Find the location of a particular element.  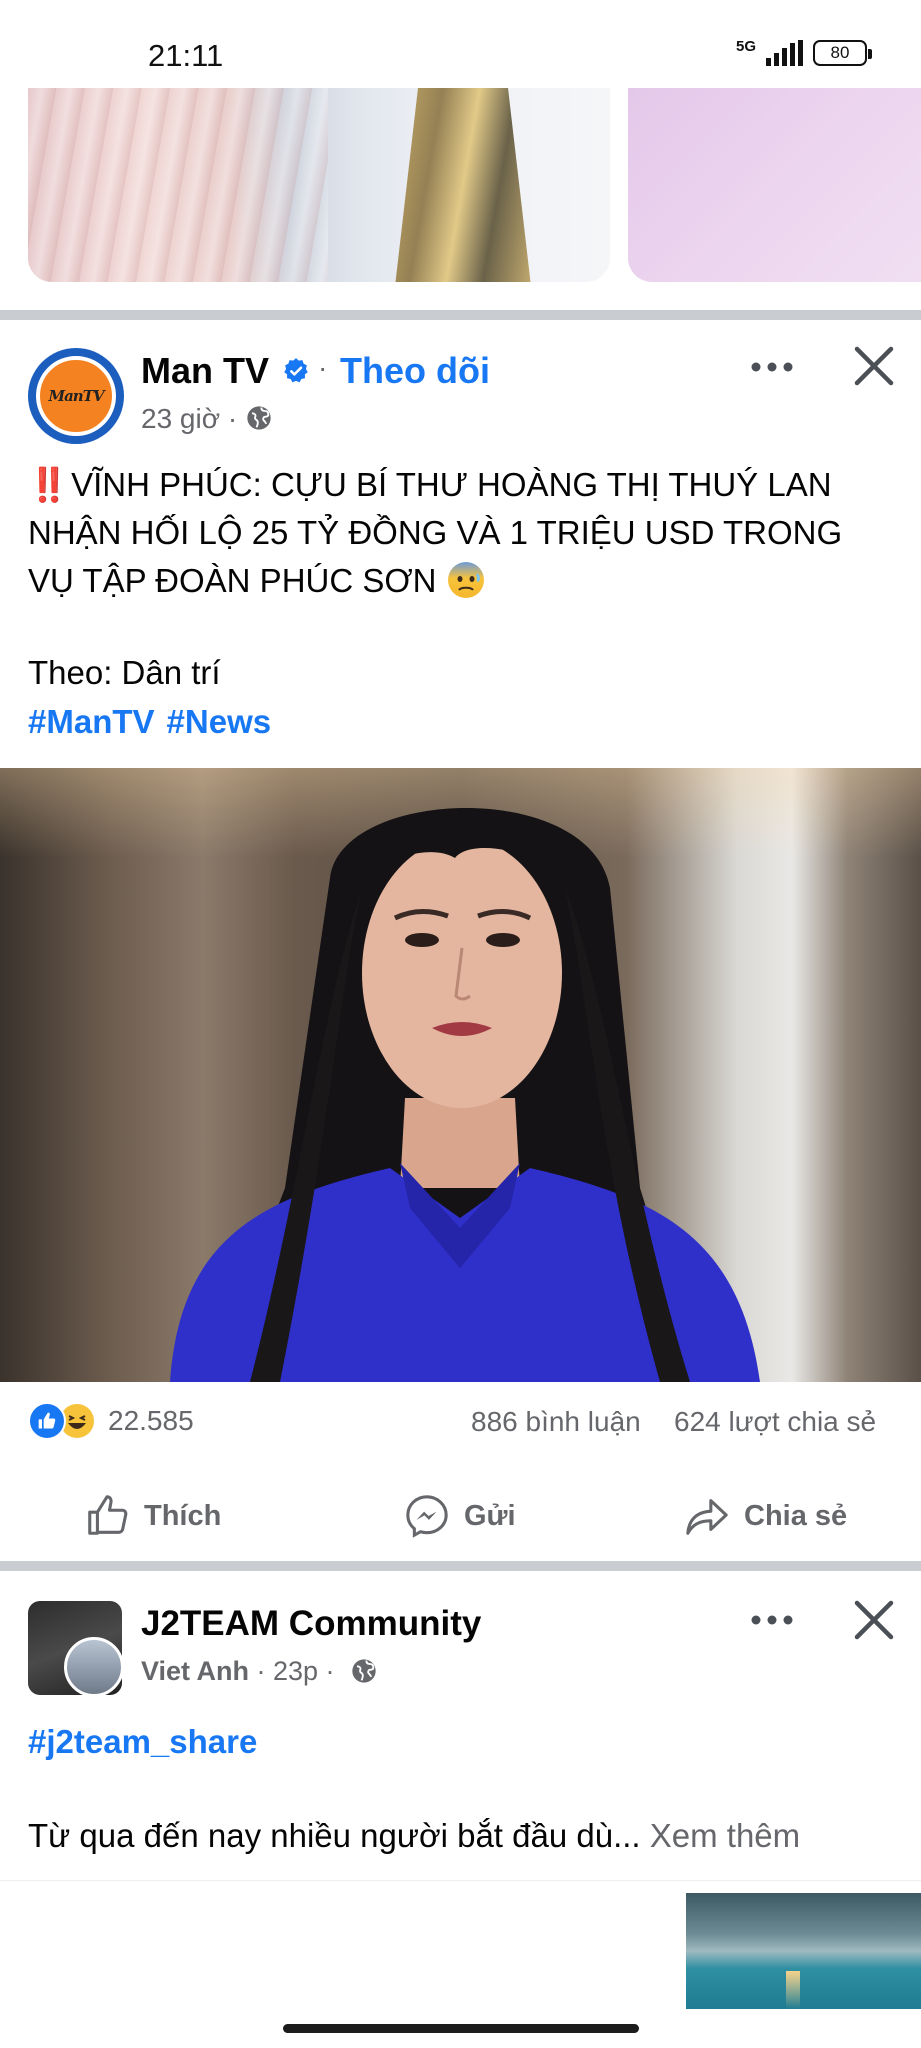

signal-icon is located at coordinates (784, 53).